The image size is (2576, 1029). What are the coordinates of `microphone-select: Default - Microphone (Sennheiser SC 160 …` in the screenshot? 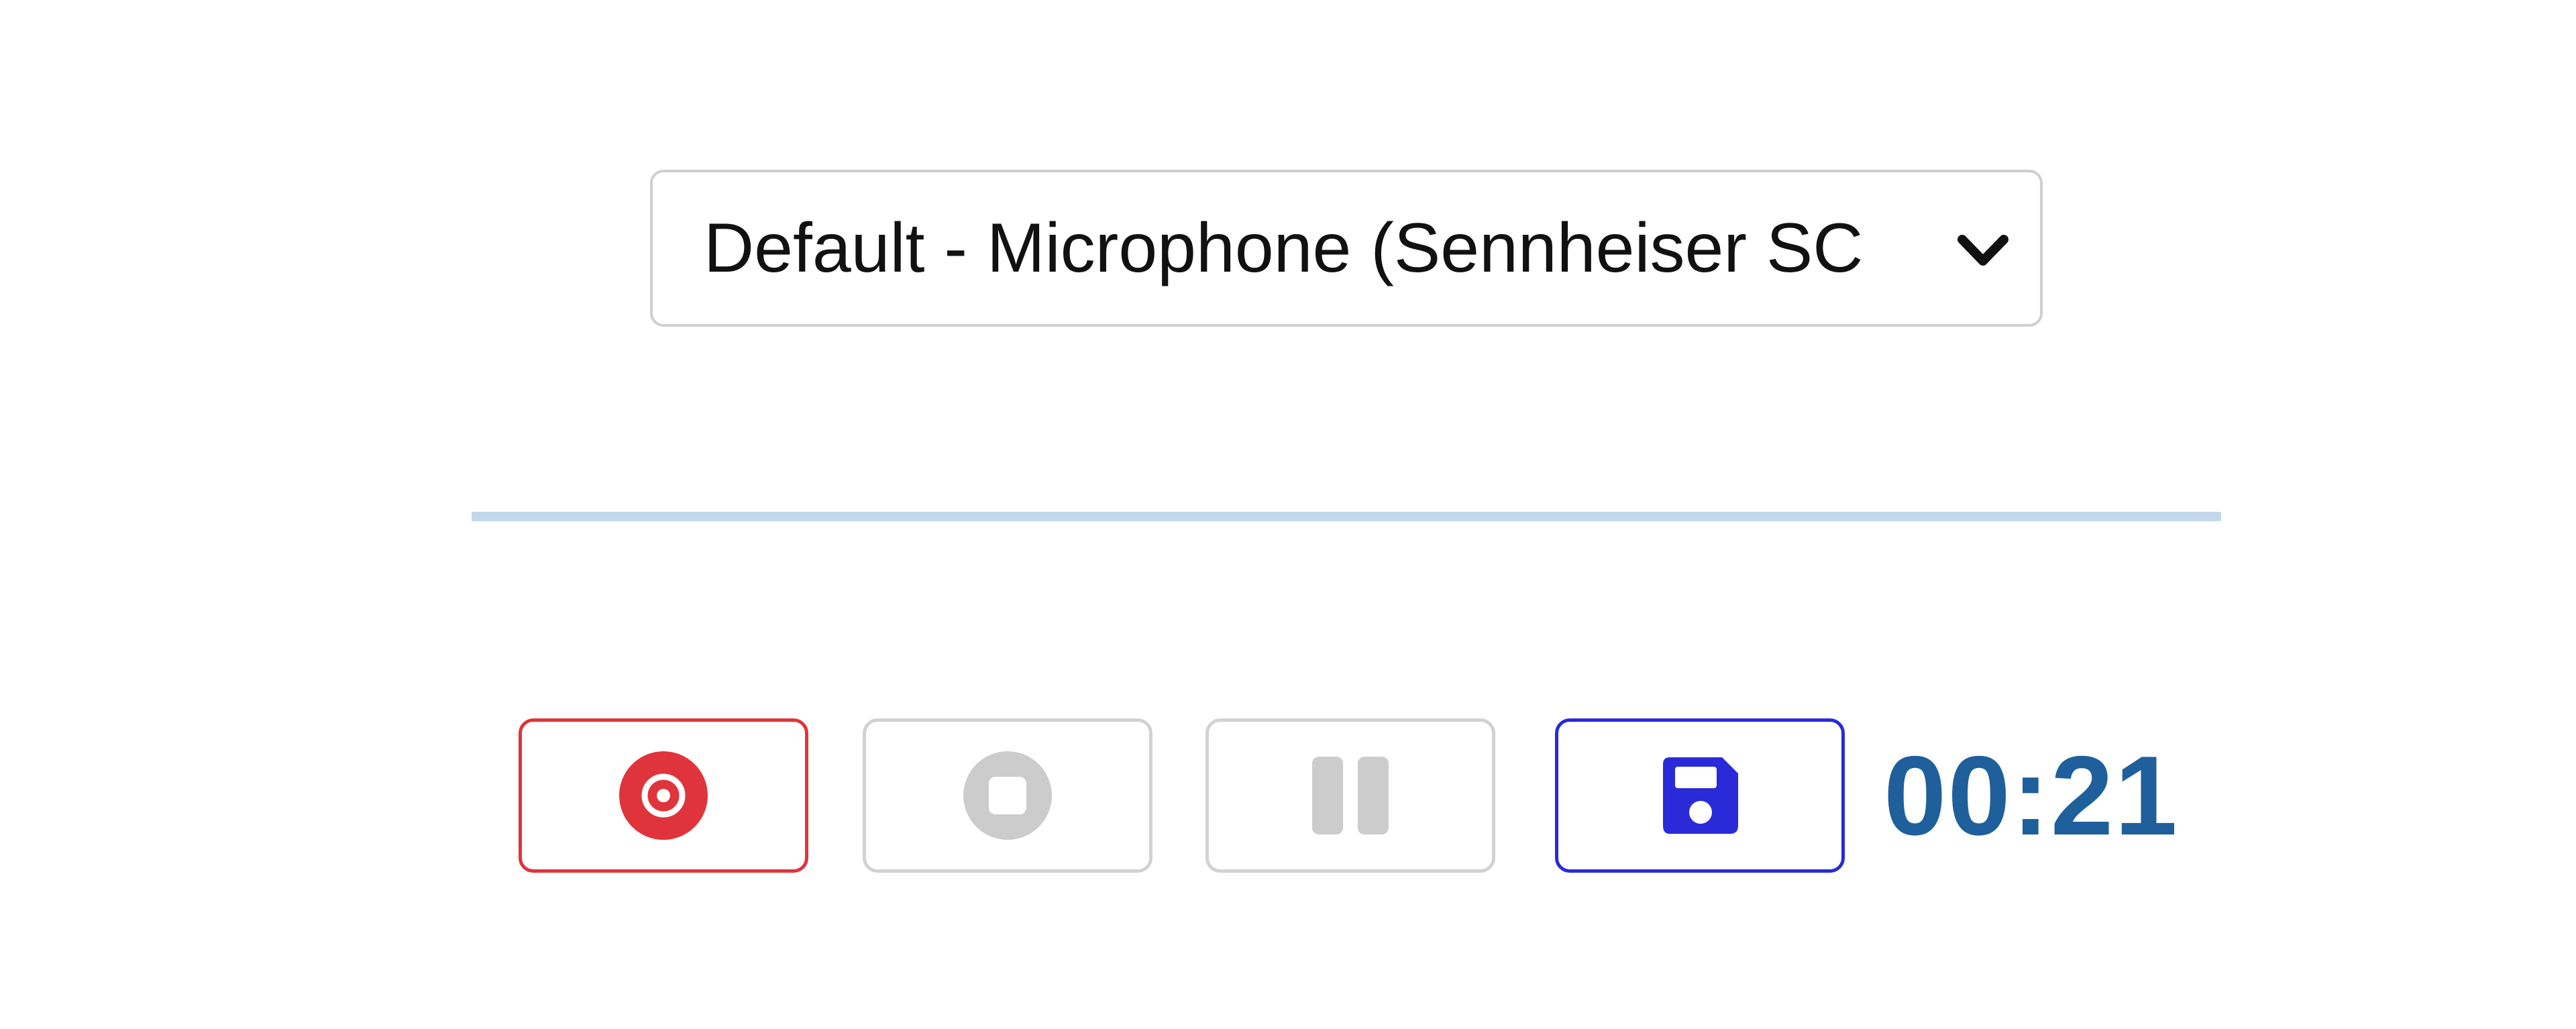 It's located at (1346, 248).